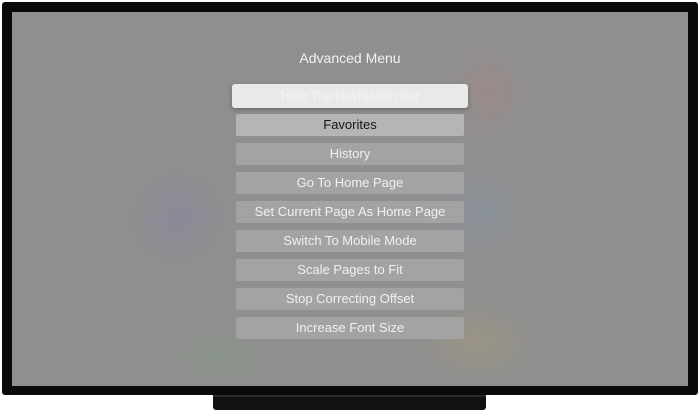 The width and height of the screenshot is (700, 411). What do you see at coordinates (350, 270) in the screenshot?
I see `menu-item-scale-pages-to-fit: Scale Pages to Fit` at bounding box center [350, 270].